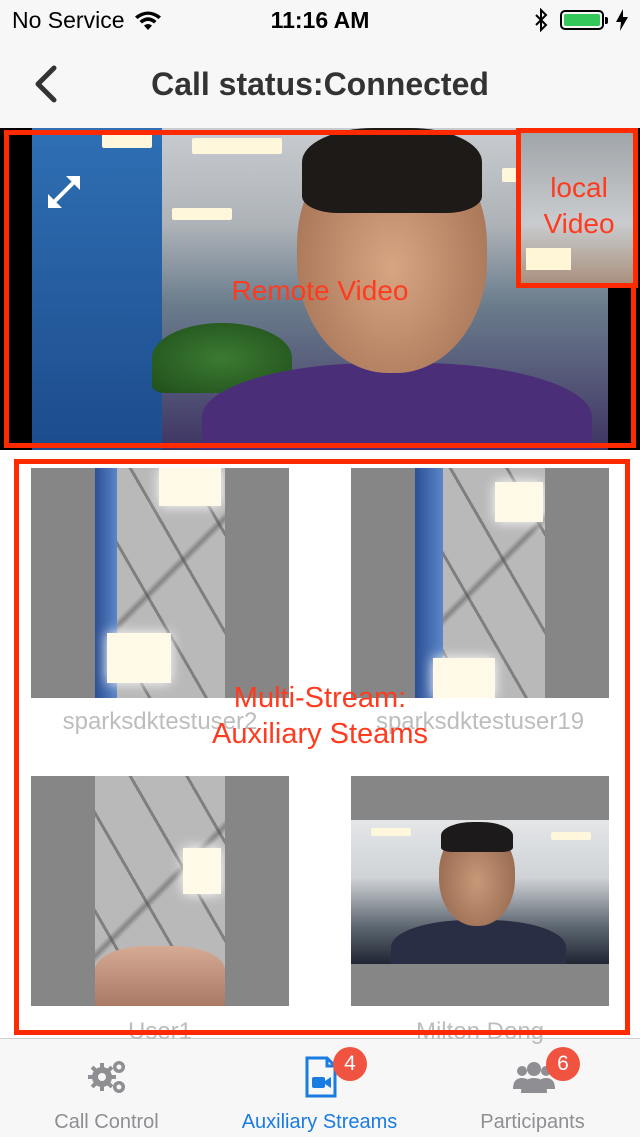 The height and width of the screenshot is (1137, 640). Describe the element at coordinates (320, 716) in the screenshot. I see `aux-streams-caption: Multi-Stream: Auxiliary Steams` at that location.